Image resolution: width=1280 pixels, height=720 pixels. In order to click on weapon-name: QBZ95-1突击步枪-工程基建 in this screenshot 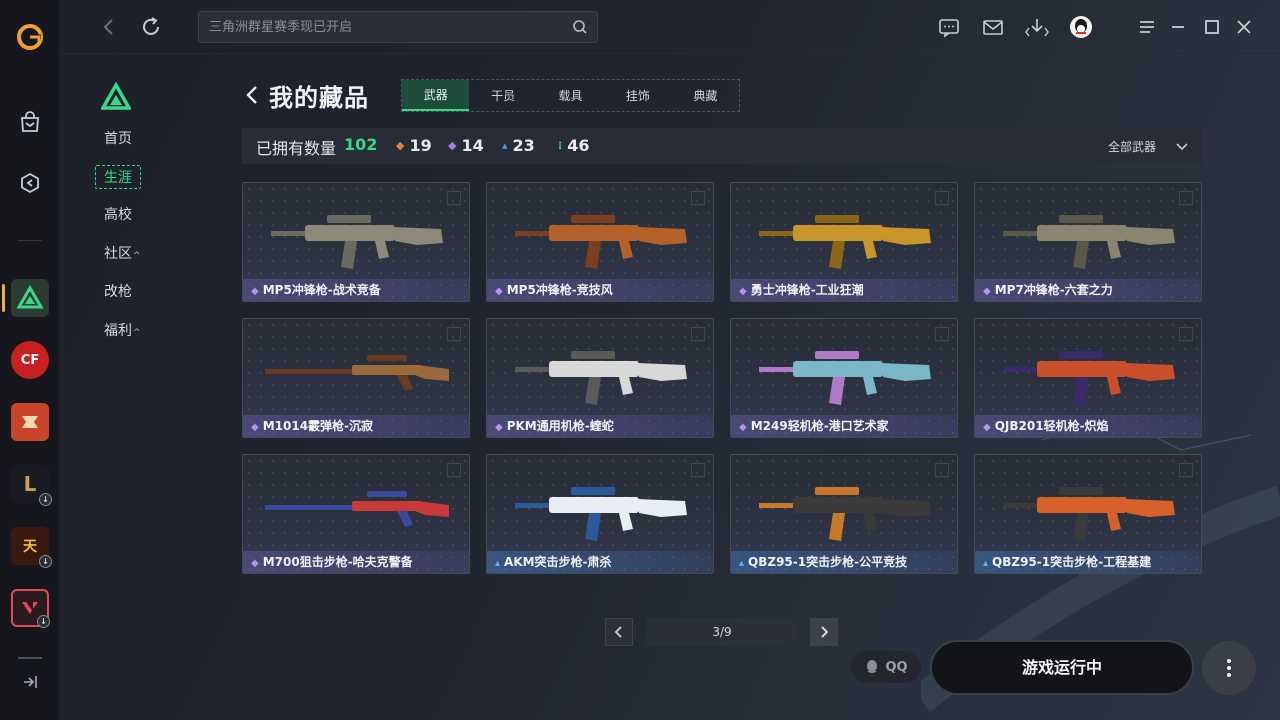, I will do `click(1072, 562)`.